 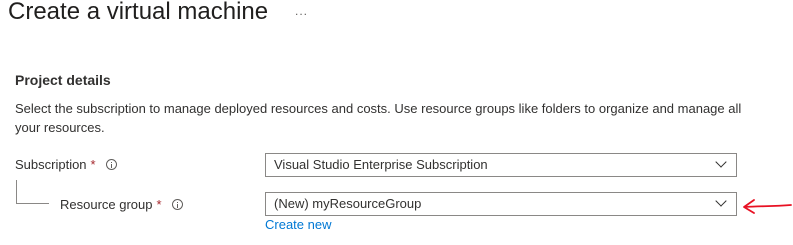 What do you see at coordinates (138, 12) in the screenshot?
I see `page-title: Create a virtual machine` at bounding box center [138, 12].